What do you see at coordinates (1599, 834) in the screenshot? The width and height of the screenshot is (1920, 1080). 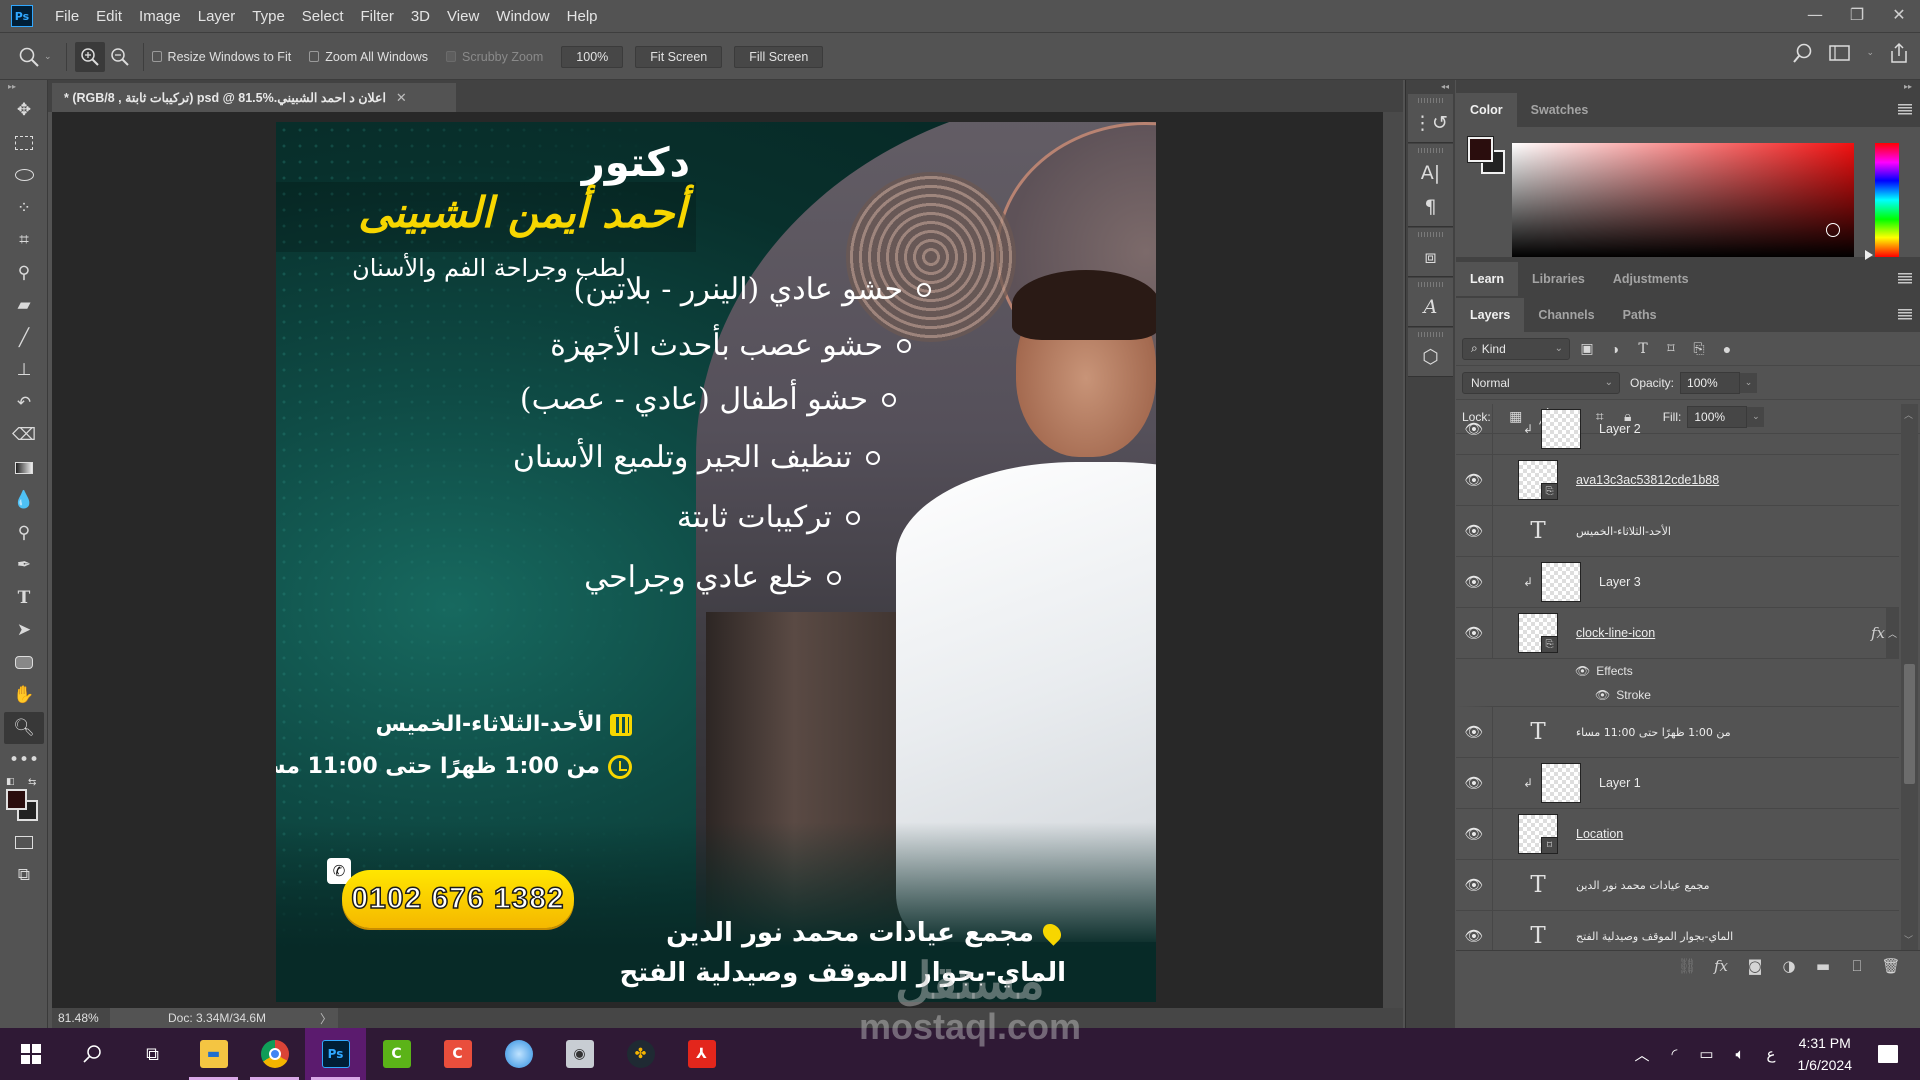 I see `layer-name: Location` at bounding box center [1599, 834].